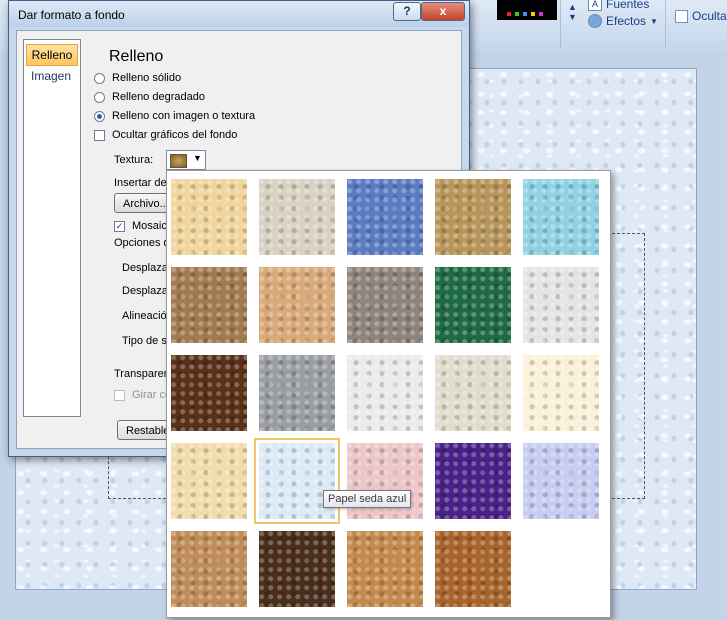 The width and height of the screenshot is (727, 620). I want to click on nav-item-relleno: Relleno, so click(52, 55).